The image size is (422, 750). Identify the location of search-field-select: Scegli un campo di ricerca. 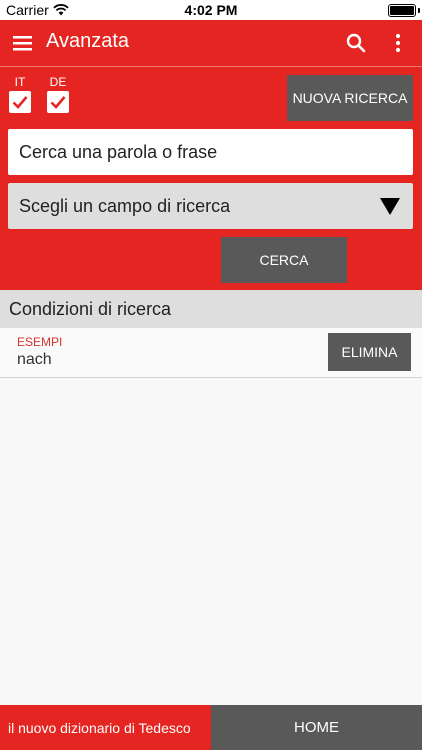
(210, 206).